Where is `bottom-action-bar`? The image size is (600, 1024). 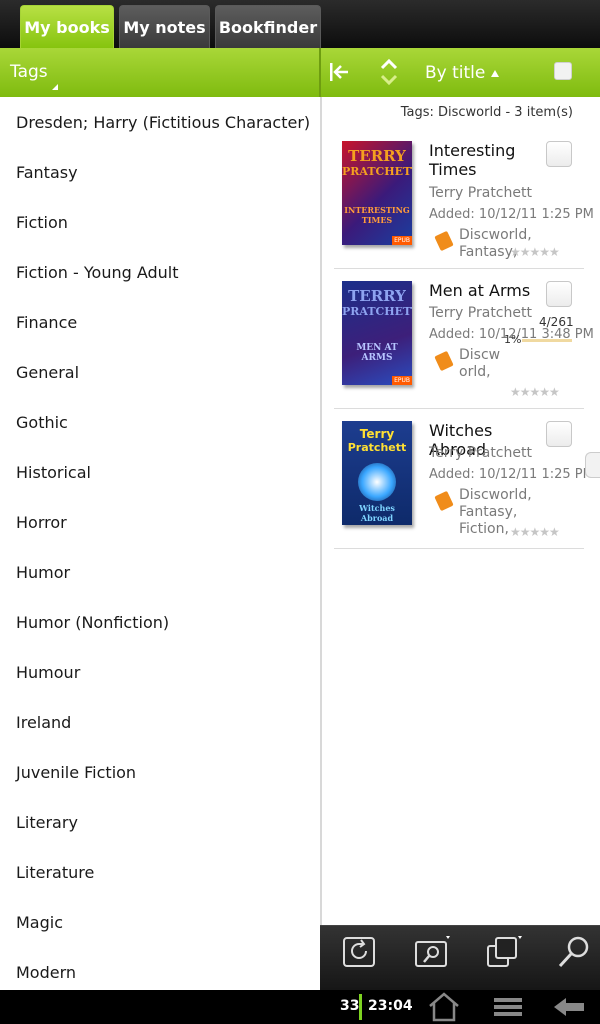 bottom-action-bar is located at coordinates (460, 957).